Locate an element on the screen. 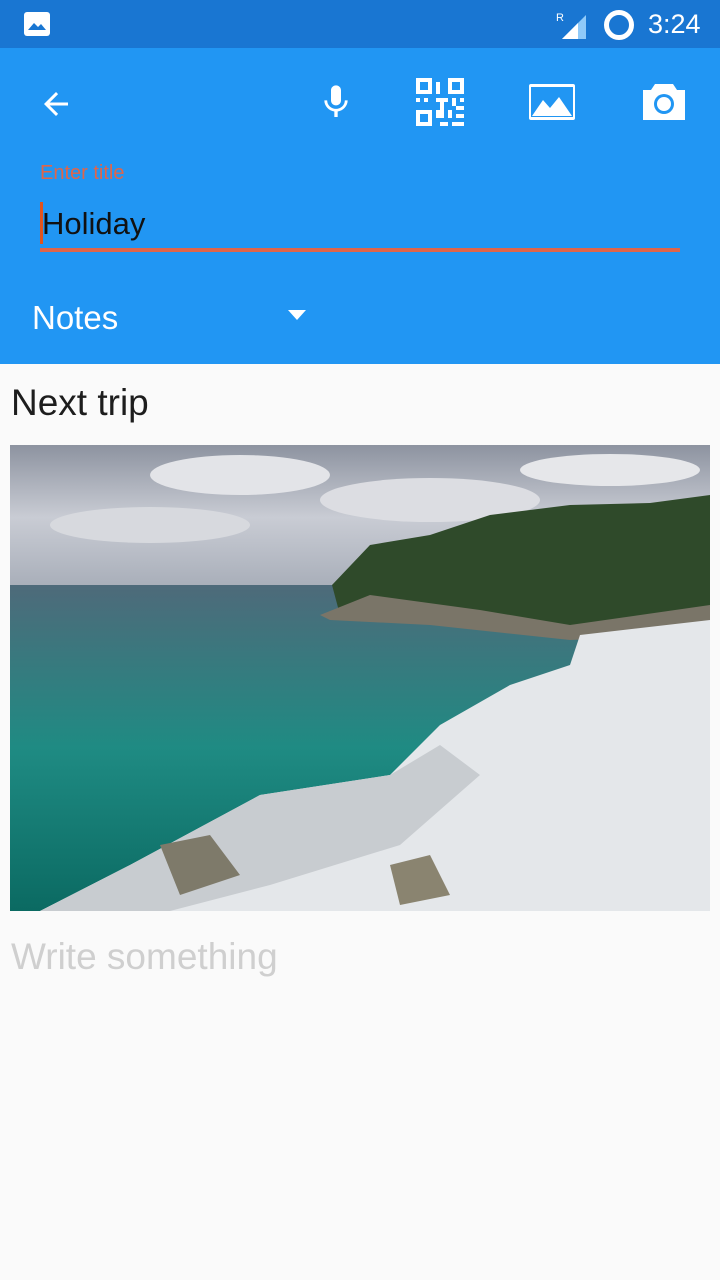 The width and height of the screenshot is (720, 1280). status-time: 3:24 is located at coordinates (674, 24).